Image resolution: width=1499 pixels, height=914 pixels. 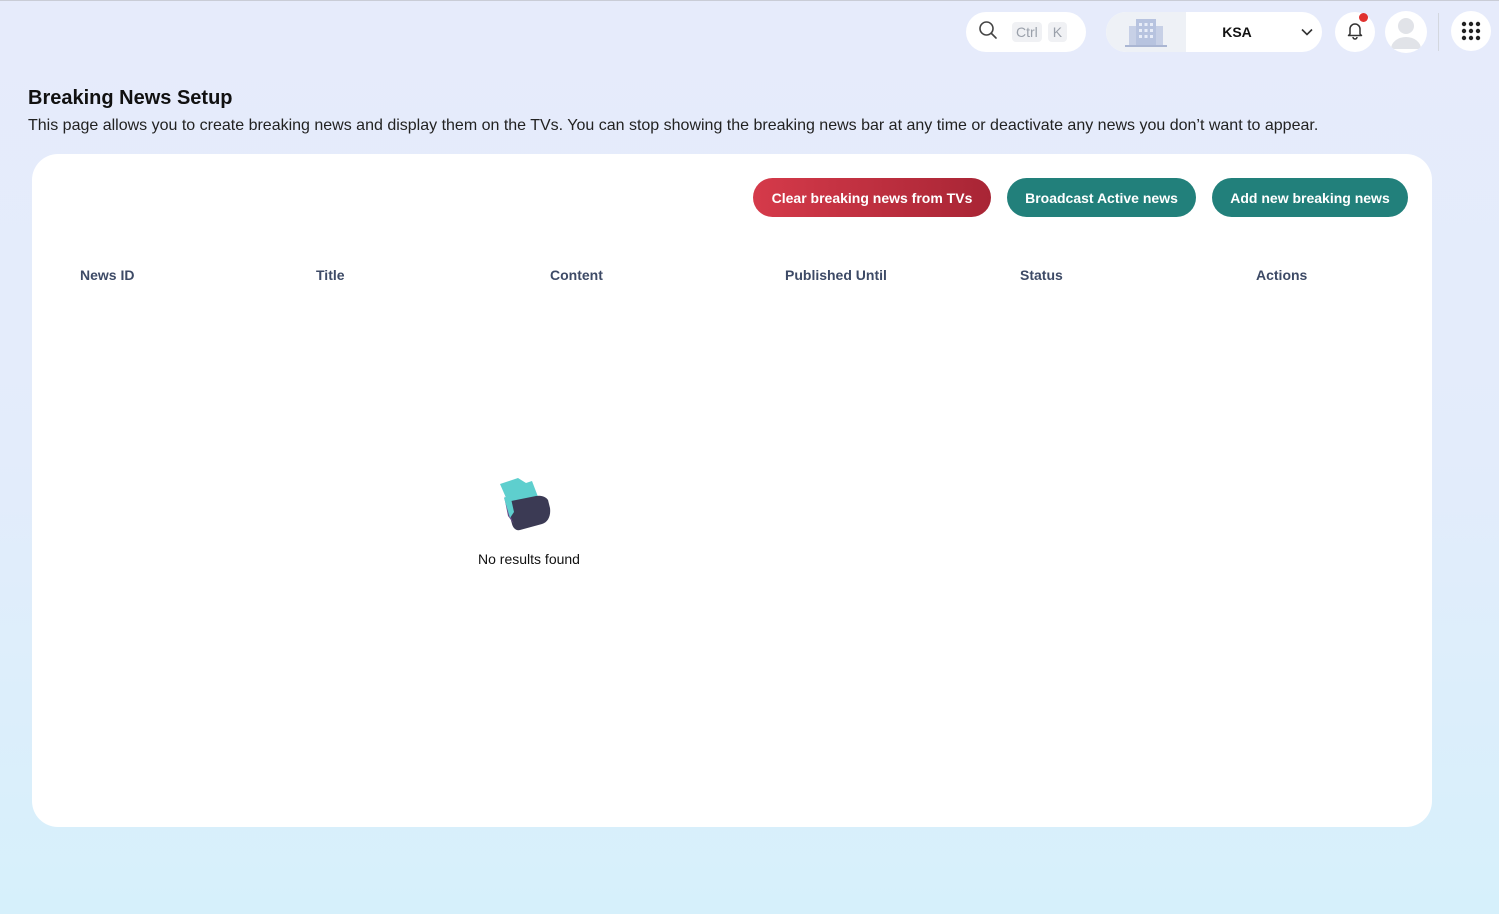 I want to click on column-header-actions: Actions, so click(x=1281, y=275).